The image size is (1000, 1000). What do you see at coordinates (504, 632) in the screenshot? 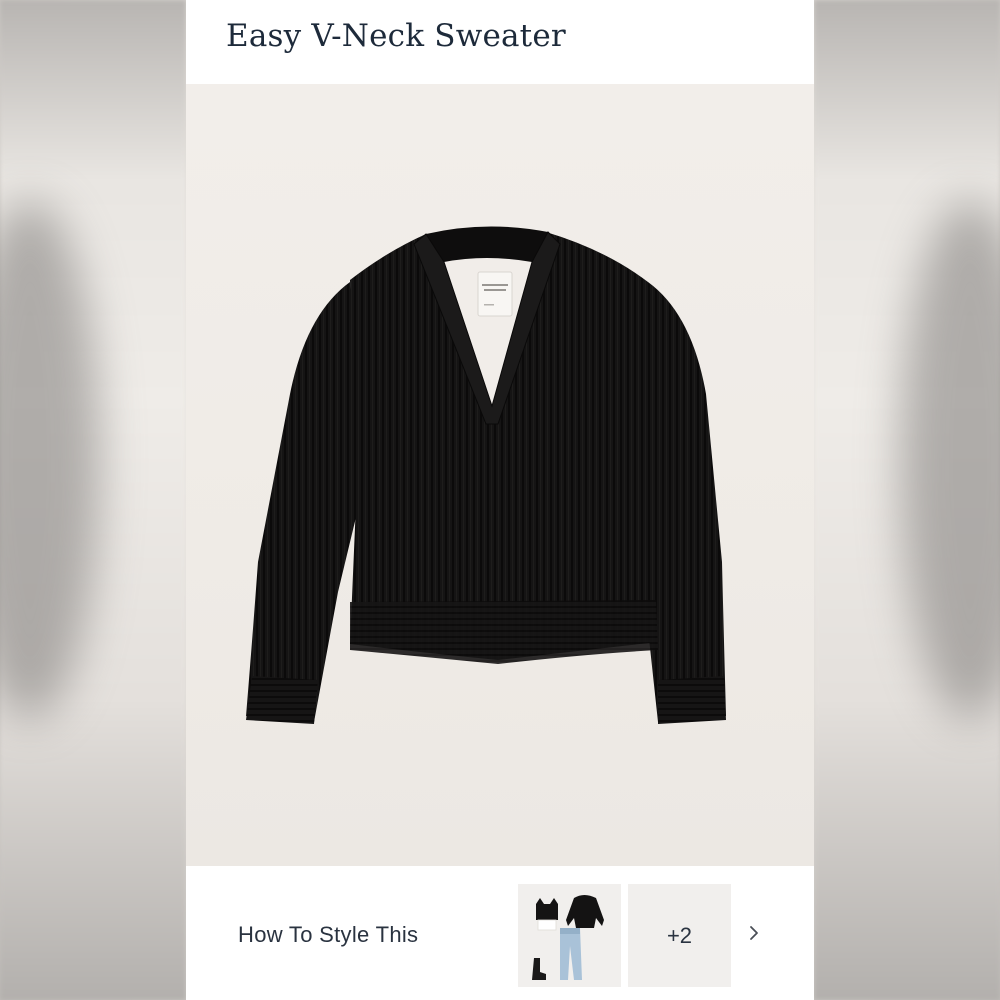
I see `hem-band` at bounding box center [504, 632].